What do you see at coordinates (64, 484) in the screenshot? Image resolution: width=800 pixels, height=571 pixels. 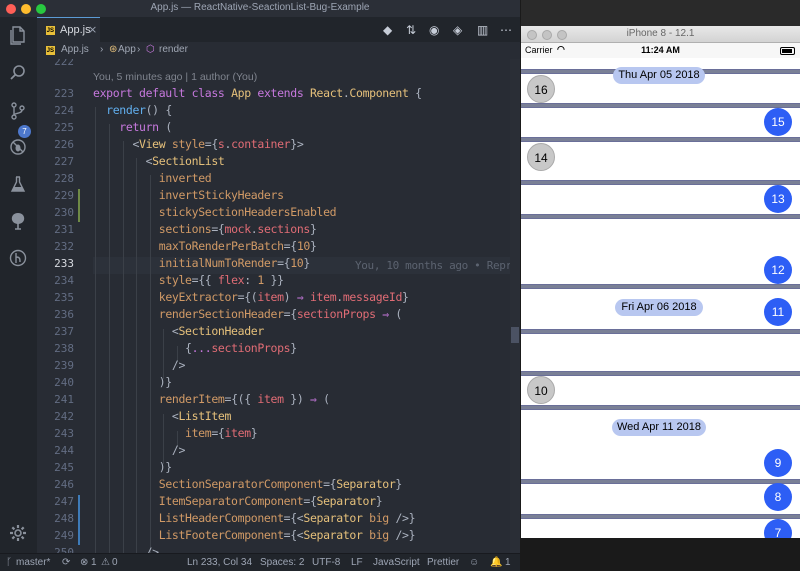 I see `line-number: 246` at bounding box center [64, 484].